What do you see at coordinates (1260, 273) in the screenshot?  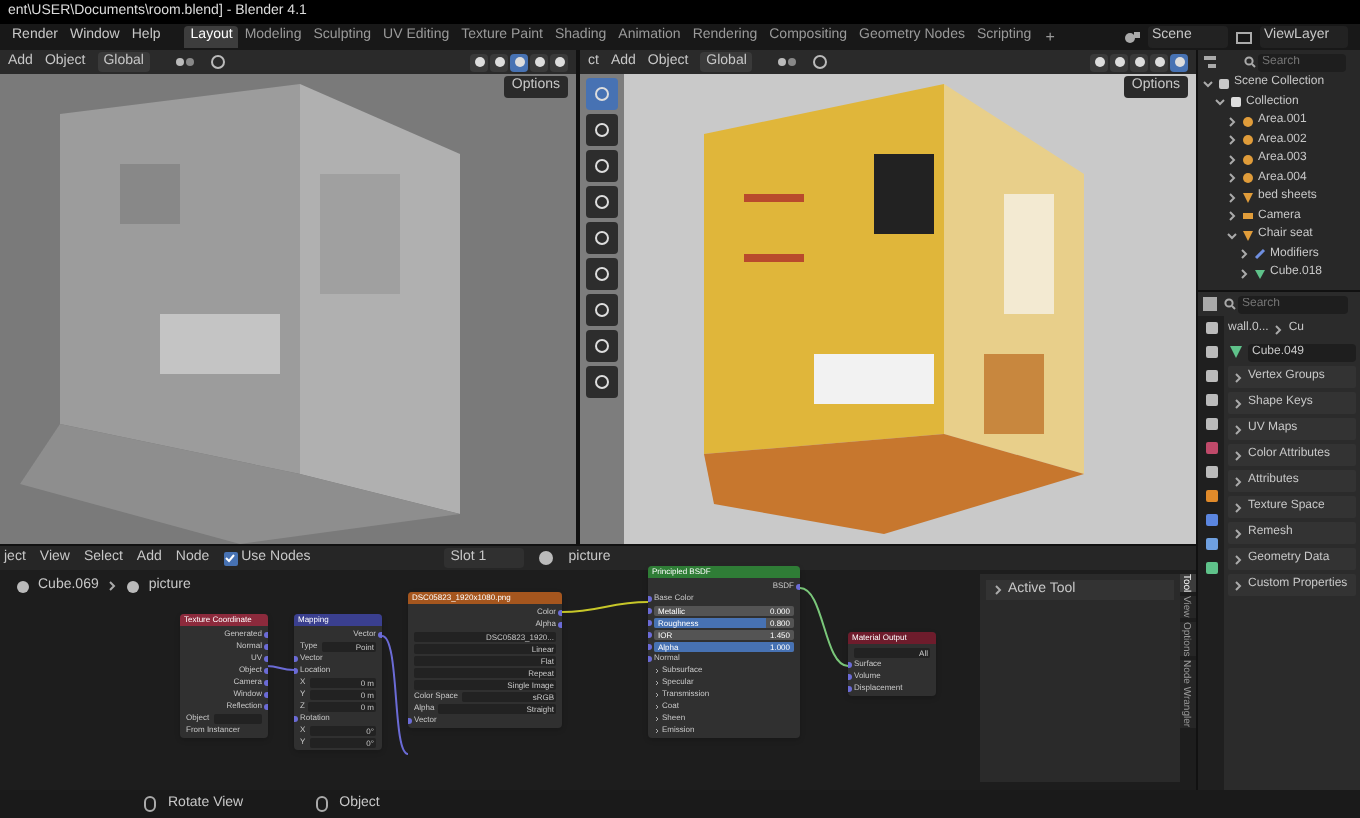 I see `mesh-icon` at bounding box center [1260, 273].